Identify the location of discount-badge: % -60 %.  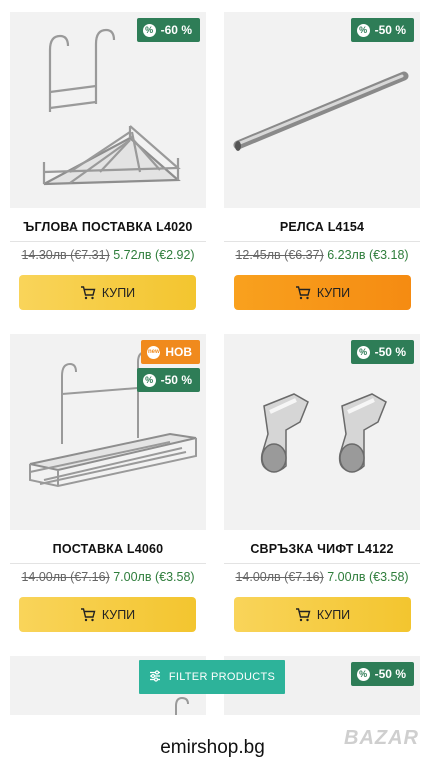
(168, 30).